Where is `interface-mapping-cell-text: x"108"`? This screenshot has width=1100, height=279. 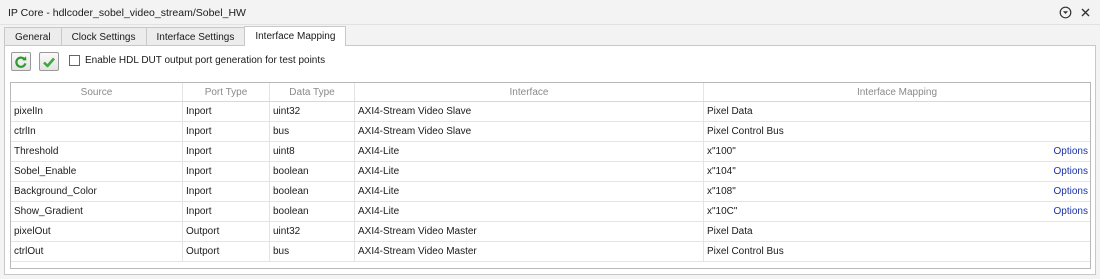
interface-mapping-cell-text: x"108" is located at coordinates (721, 191).